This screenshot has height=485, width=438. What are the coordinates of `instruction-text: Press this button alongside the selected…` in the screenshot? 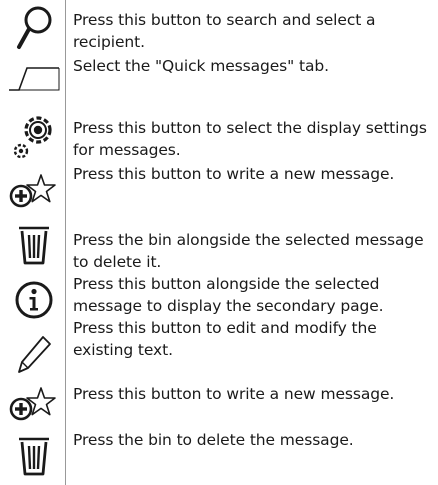 It's located at (228, 295).